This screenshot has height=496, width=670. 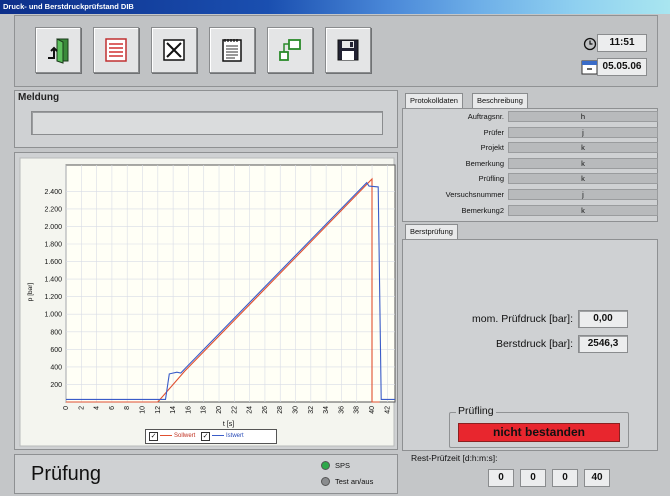 I want to click on rest-hours: 0, so click(x=533, y=478).